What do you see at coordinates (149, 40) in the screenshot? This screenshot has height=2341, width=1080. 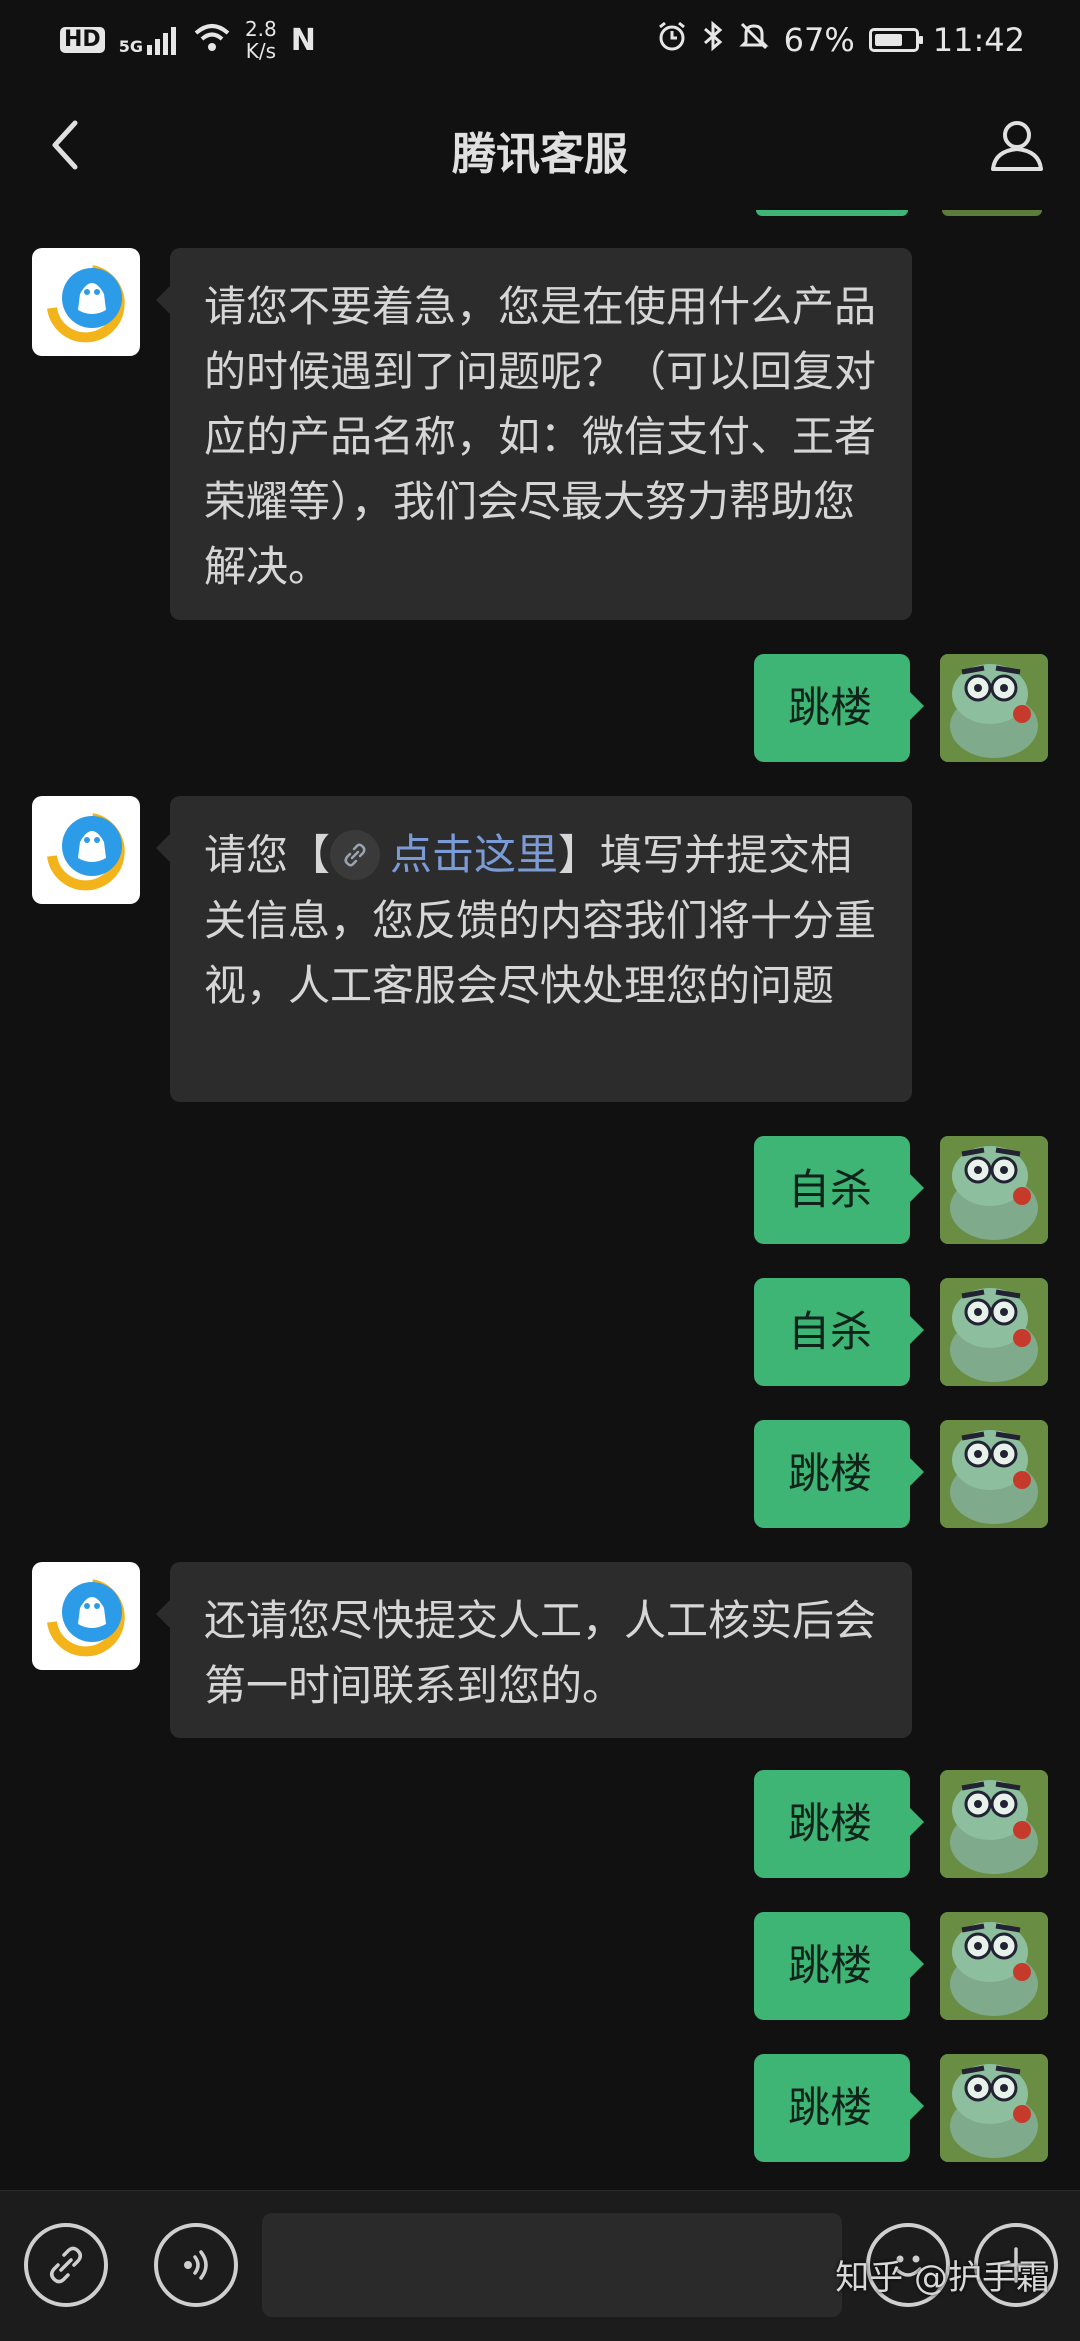 I see `signal-icon: 5G` at bounding box center [149, 40].